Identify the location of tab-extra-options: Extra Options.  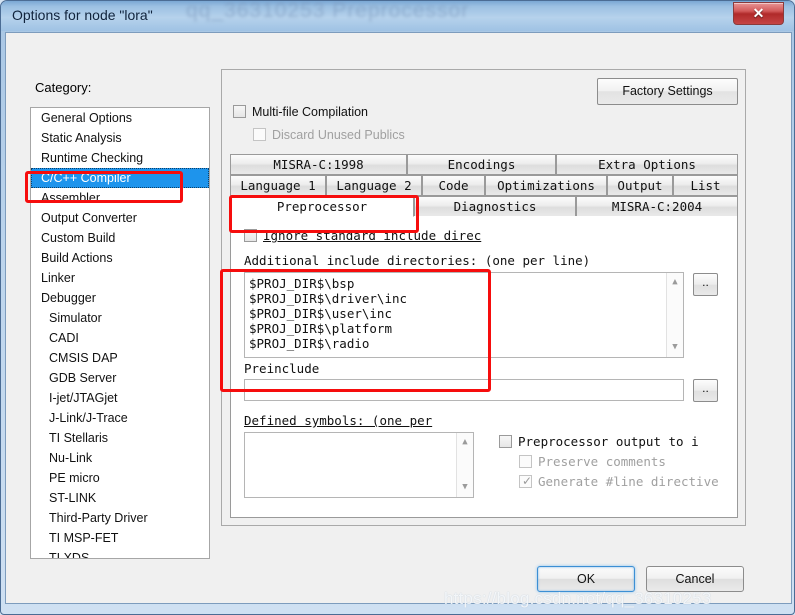
(647, 164).